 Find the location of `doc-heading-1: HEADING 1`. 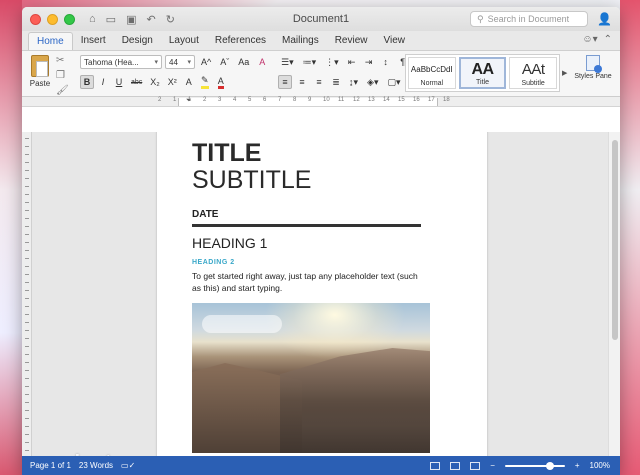

doc-heading-1: HEADING 1 is located at coordinates (229, 243).